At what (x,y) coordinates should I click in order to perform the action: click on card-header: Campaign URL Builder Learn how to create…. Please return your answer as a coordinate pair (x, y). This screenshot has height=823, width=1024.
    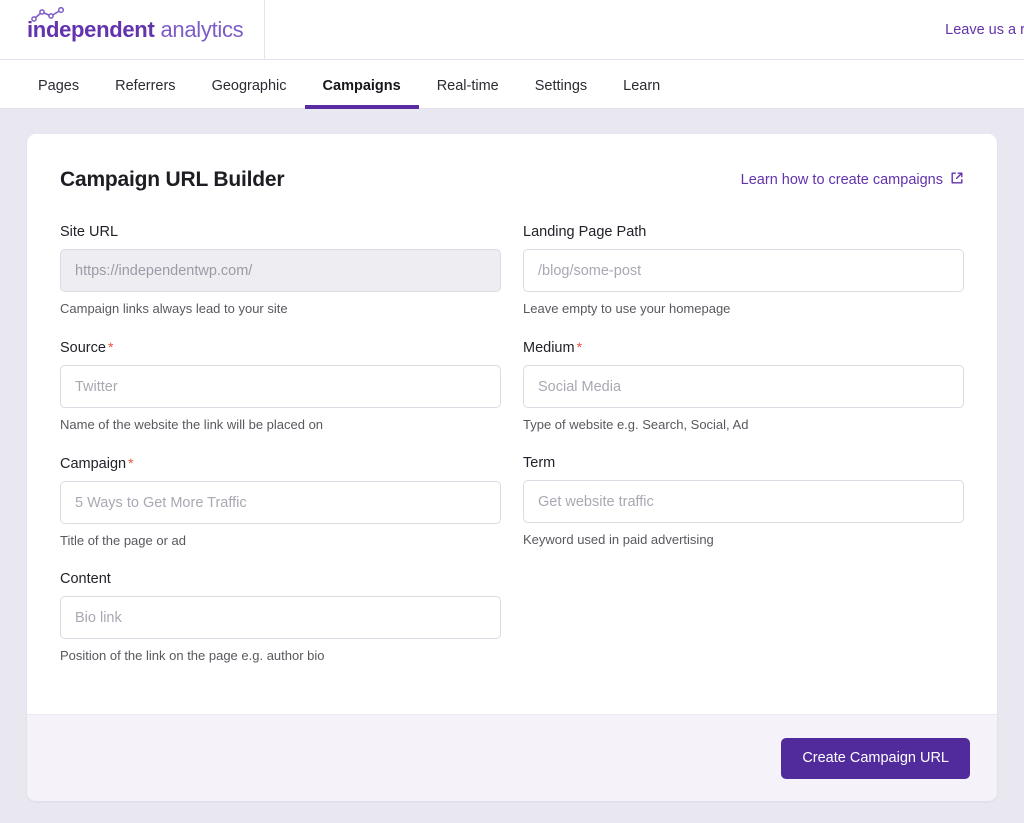
    Looking at the image, I should click on (512, 180).